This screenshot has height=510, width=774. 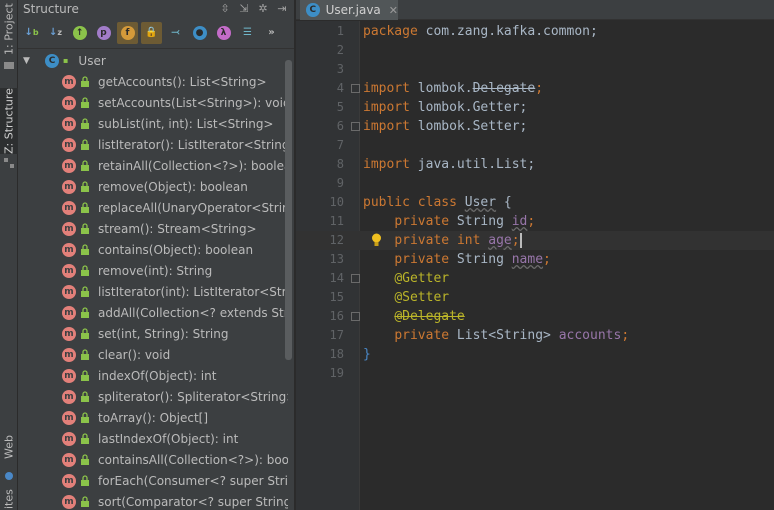 What do you see at coordinates (472, 164) in the screenshot?
I see `code-text: java.util.List;` at bounding box center [472, 164].